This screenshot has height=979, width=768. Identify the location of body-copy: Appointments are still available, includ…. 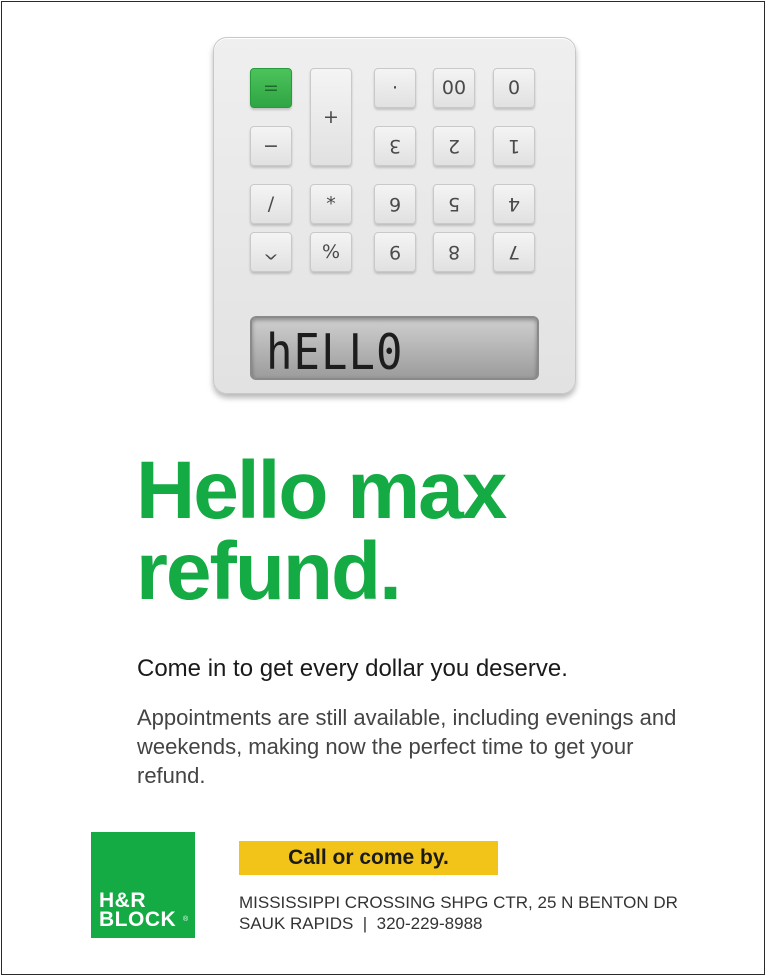
(407, 746).